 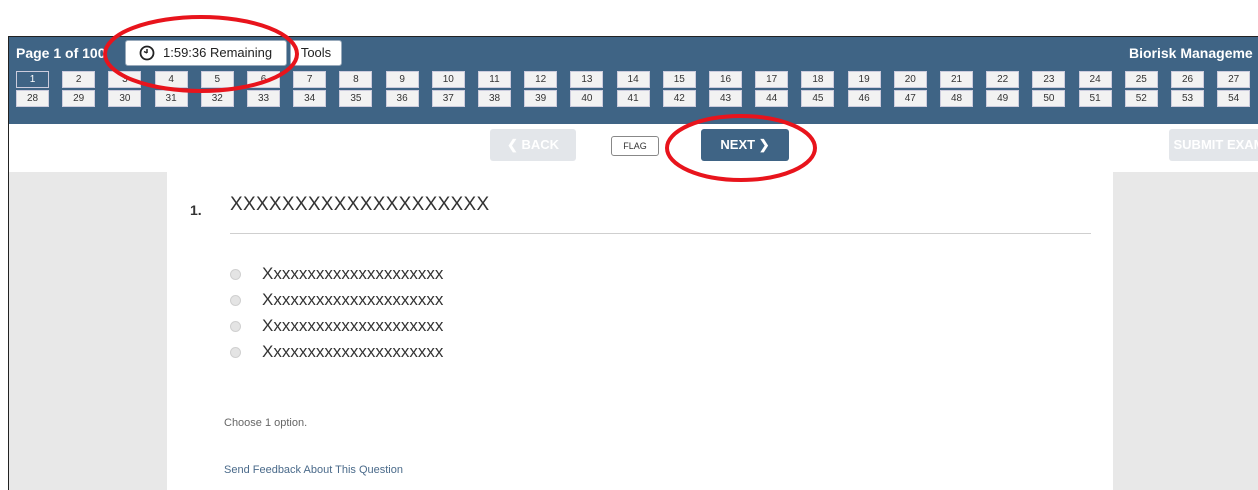 I want to click on flag-button: FLAG, so click(x=635, y=146).